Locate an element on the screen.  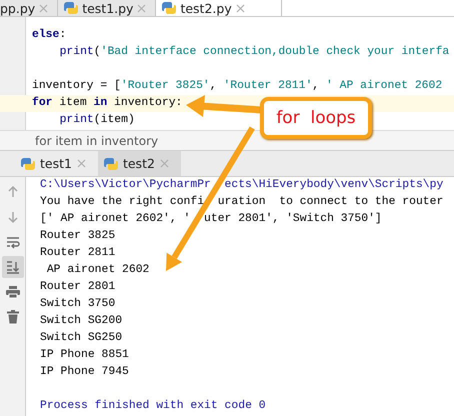
breadcrumb: for item in inventory is located at coordinates (96, 141).